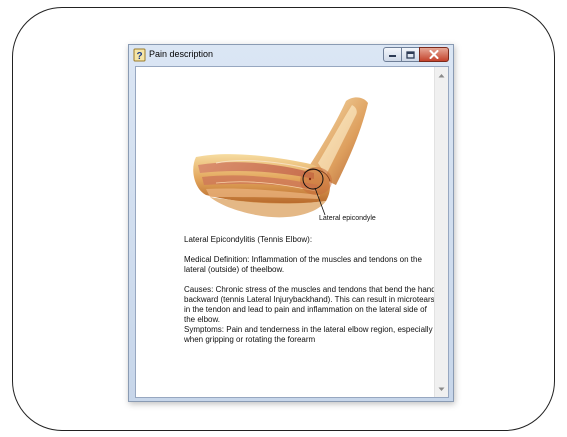 The height and width of the screenshot is (437, 567). I want to click on scroll-down-arrow-icon, so click(441, 389).